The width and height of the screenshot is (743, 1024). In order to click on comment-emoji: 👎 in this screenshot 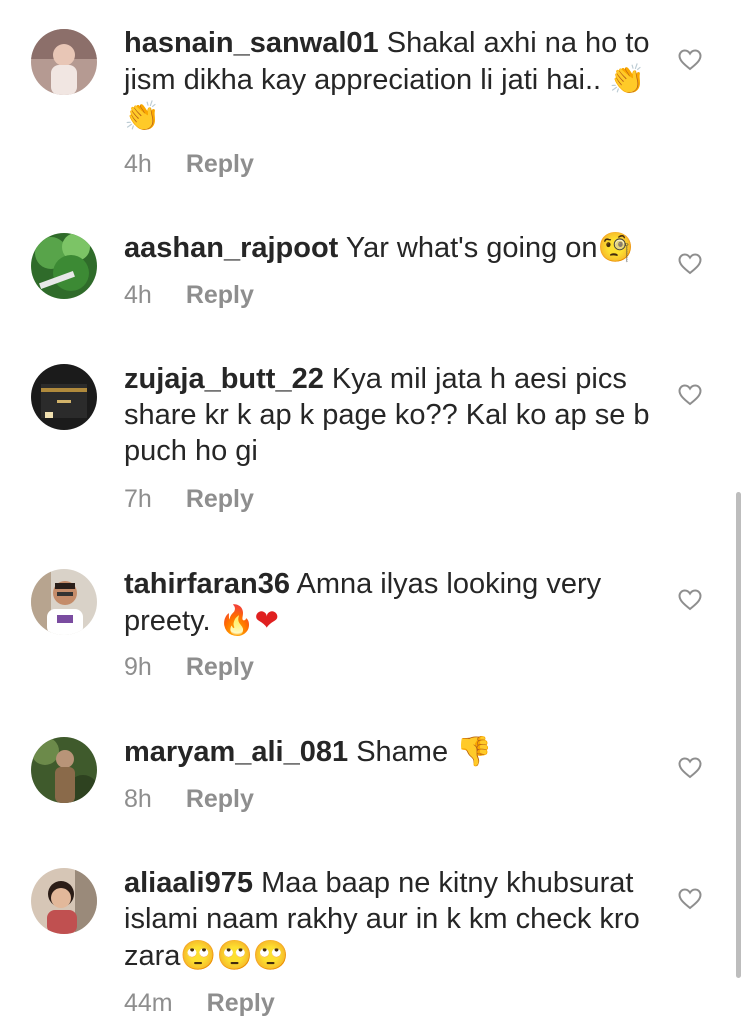, I will do `click(474, 751)`.